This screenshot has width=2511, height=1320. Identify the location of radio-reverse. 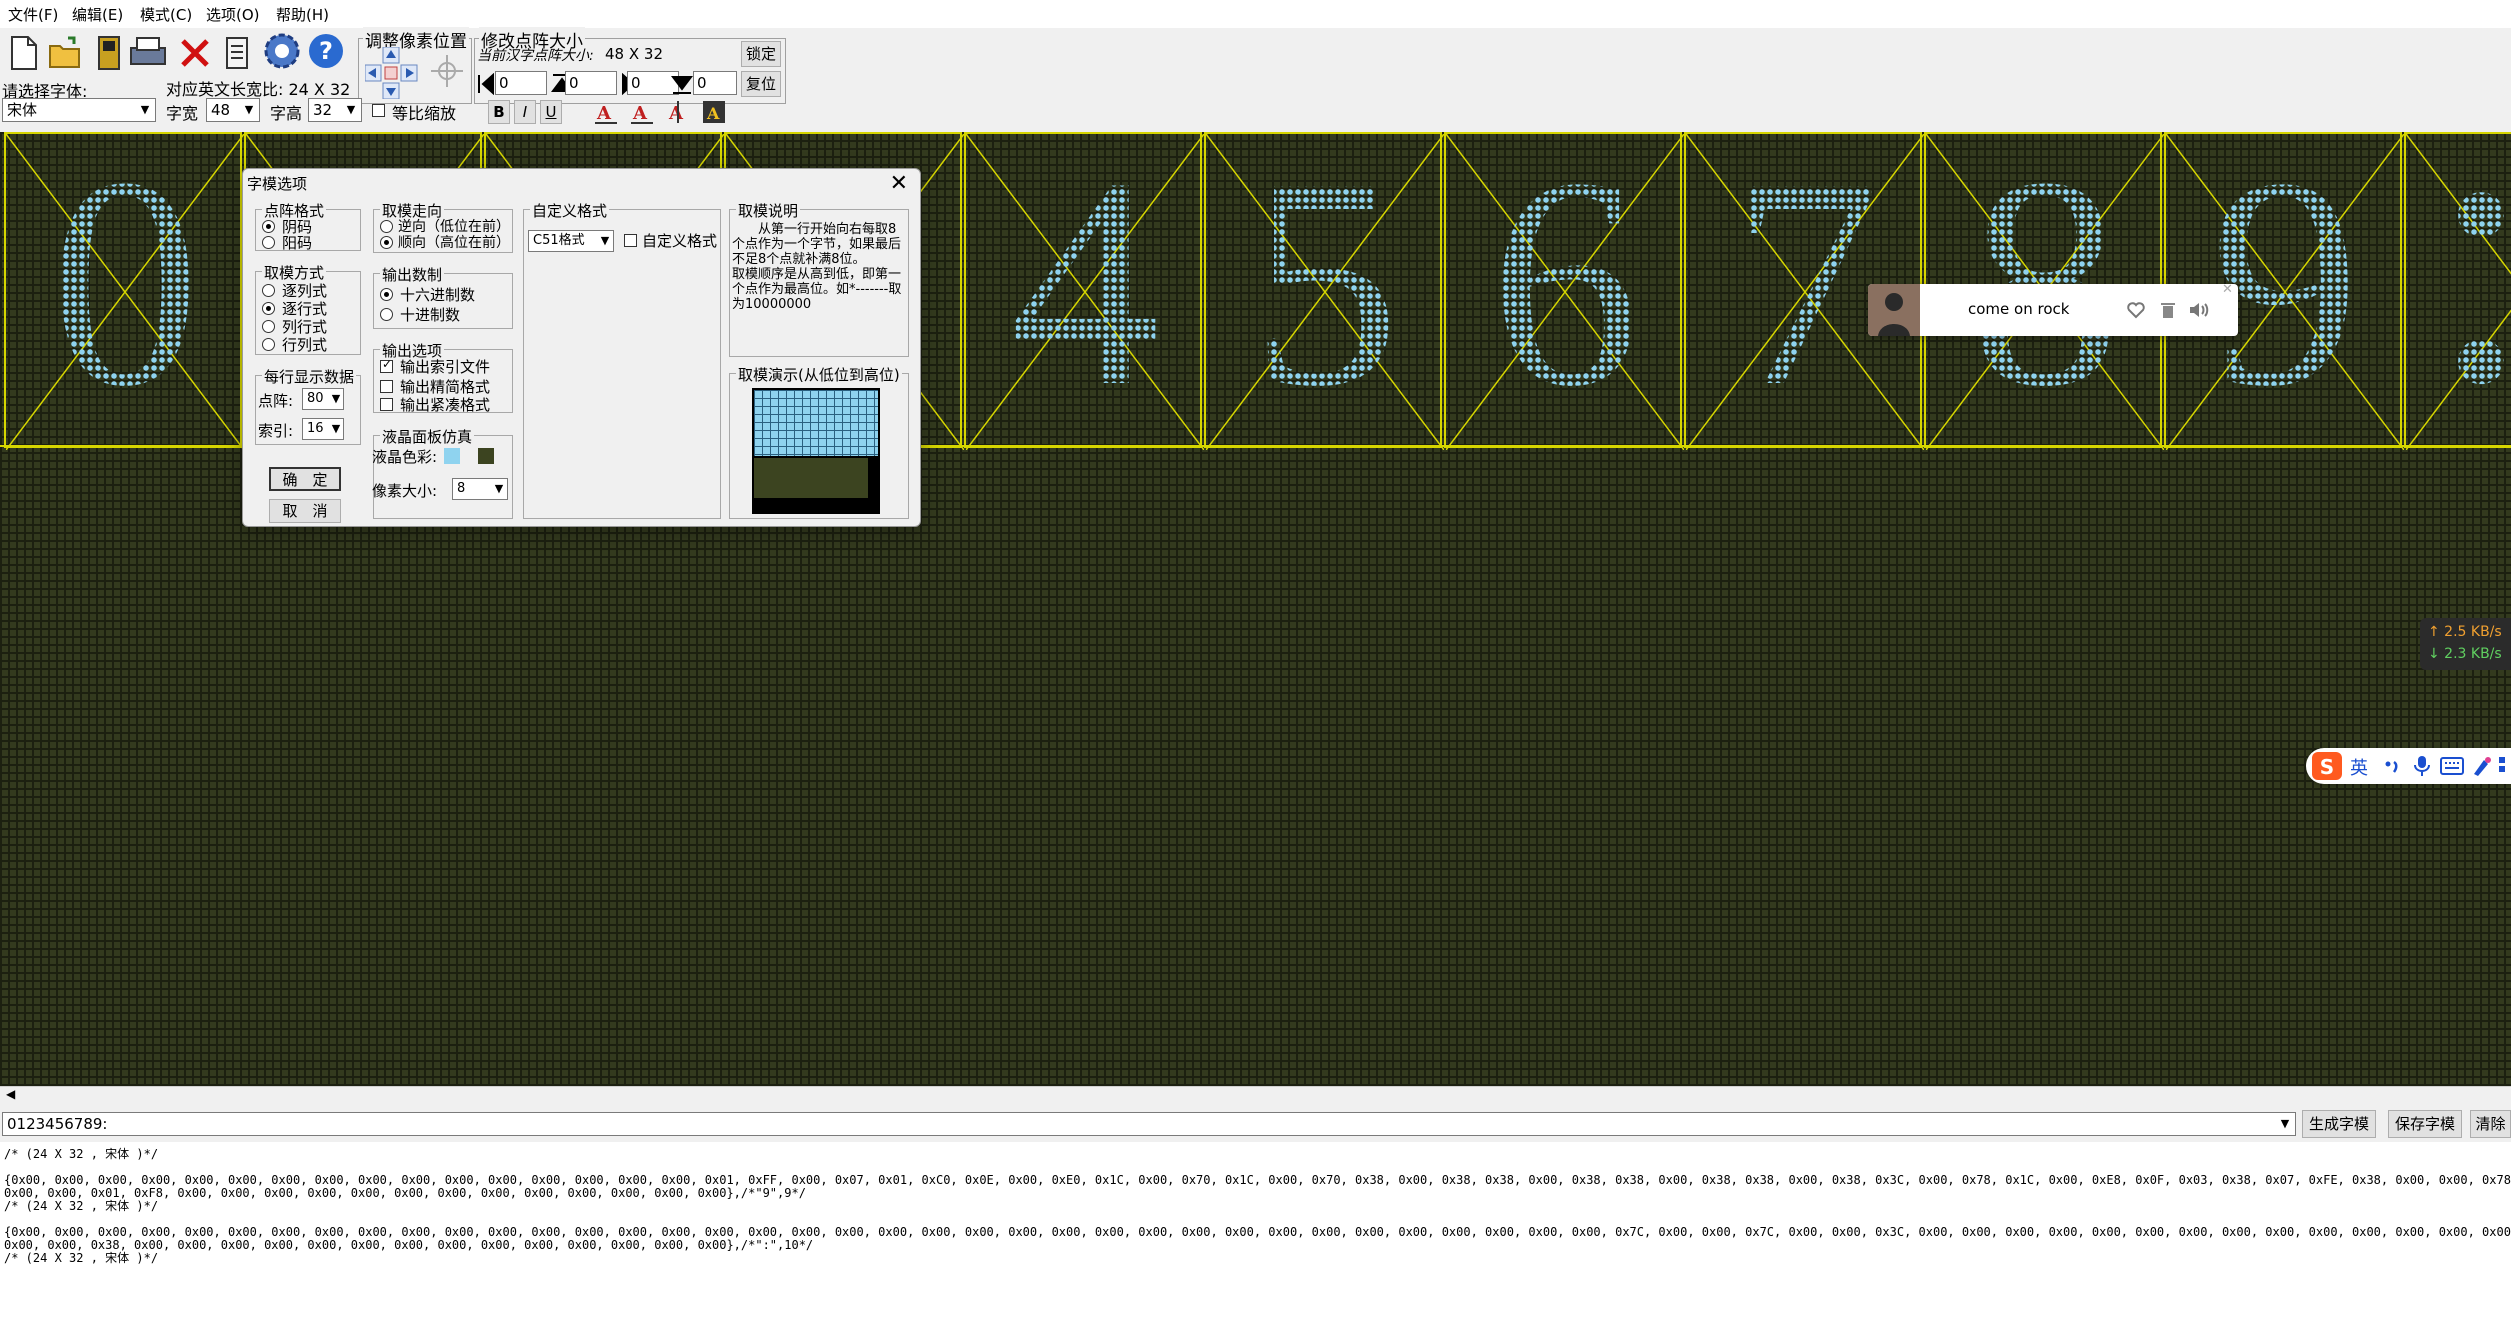
(386, 226).